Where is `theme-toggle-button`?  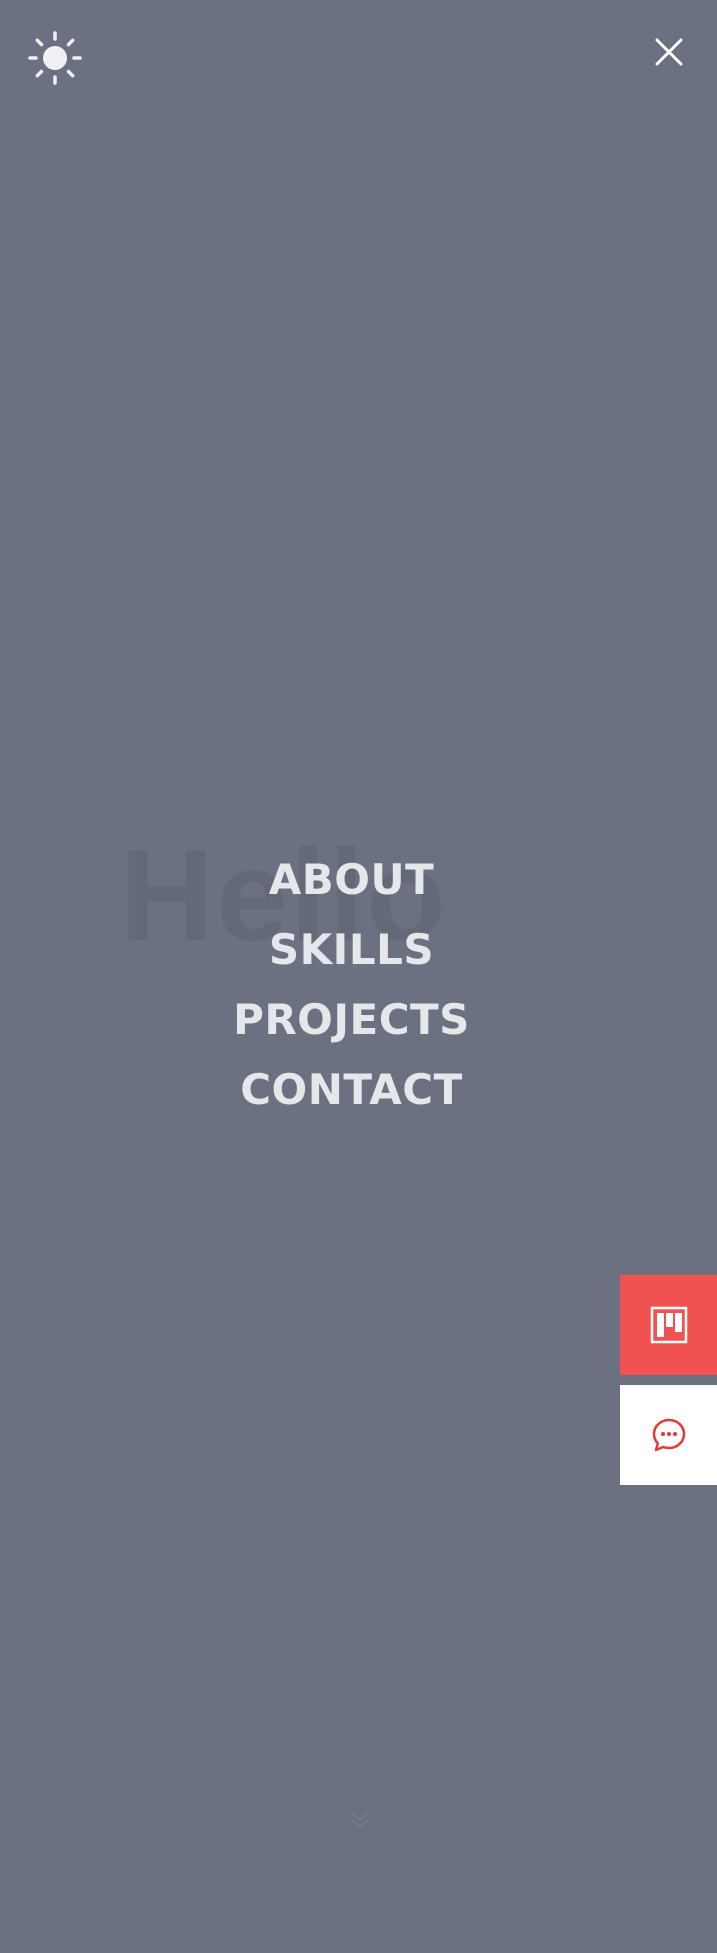 theme-toggle-button is located at coordinates (55, 58).